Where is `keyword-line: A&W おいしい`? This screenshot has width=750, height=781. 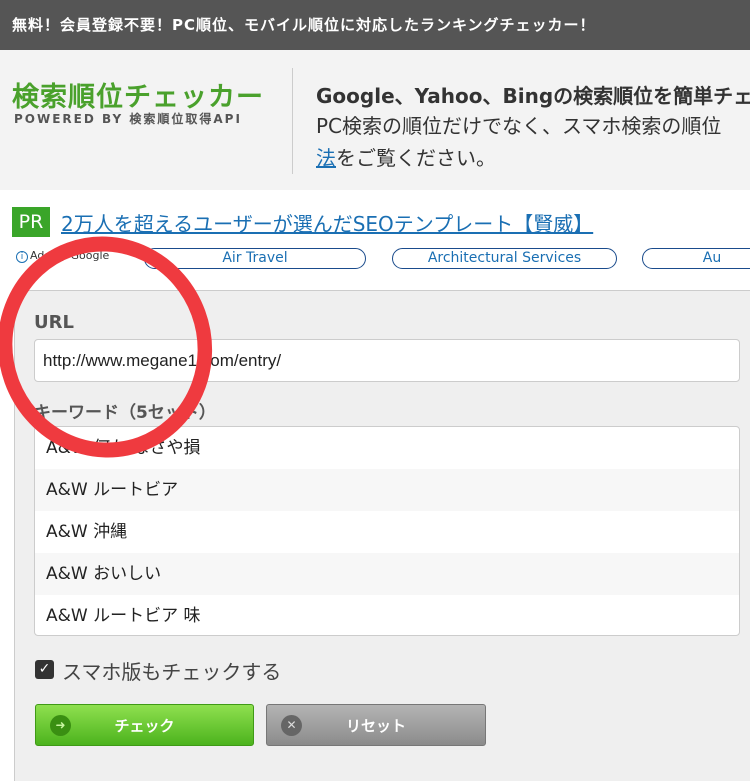 keyword-line: A&W おいしい is located at coordinates (387, 574).